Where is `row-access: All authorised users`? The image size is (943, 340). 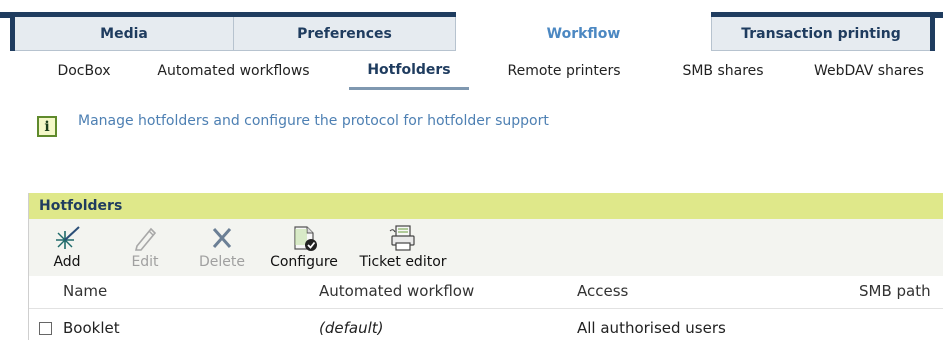
row-access: All authorised users is located at coordinates (651, 328).